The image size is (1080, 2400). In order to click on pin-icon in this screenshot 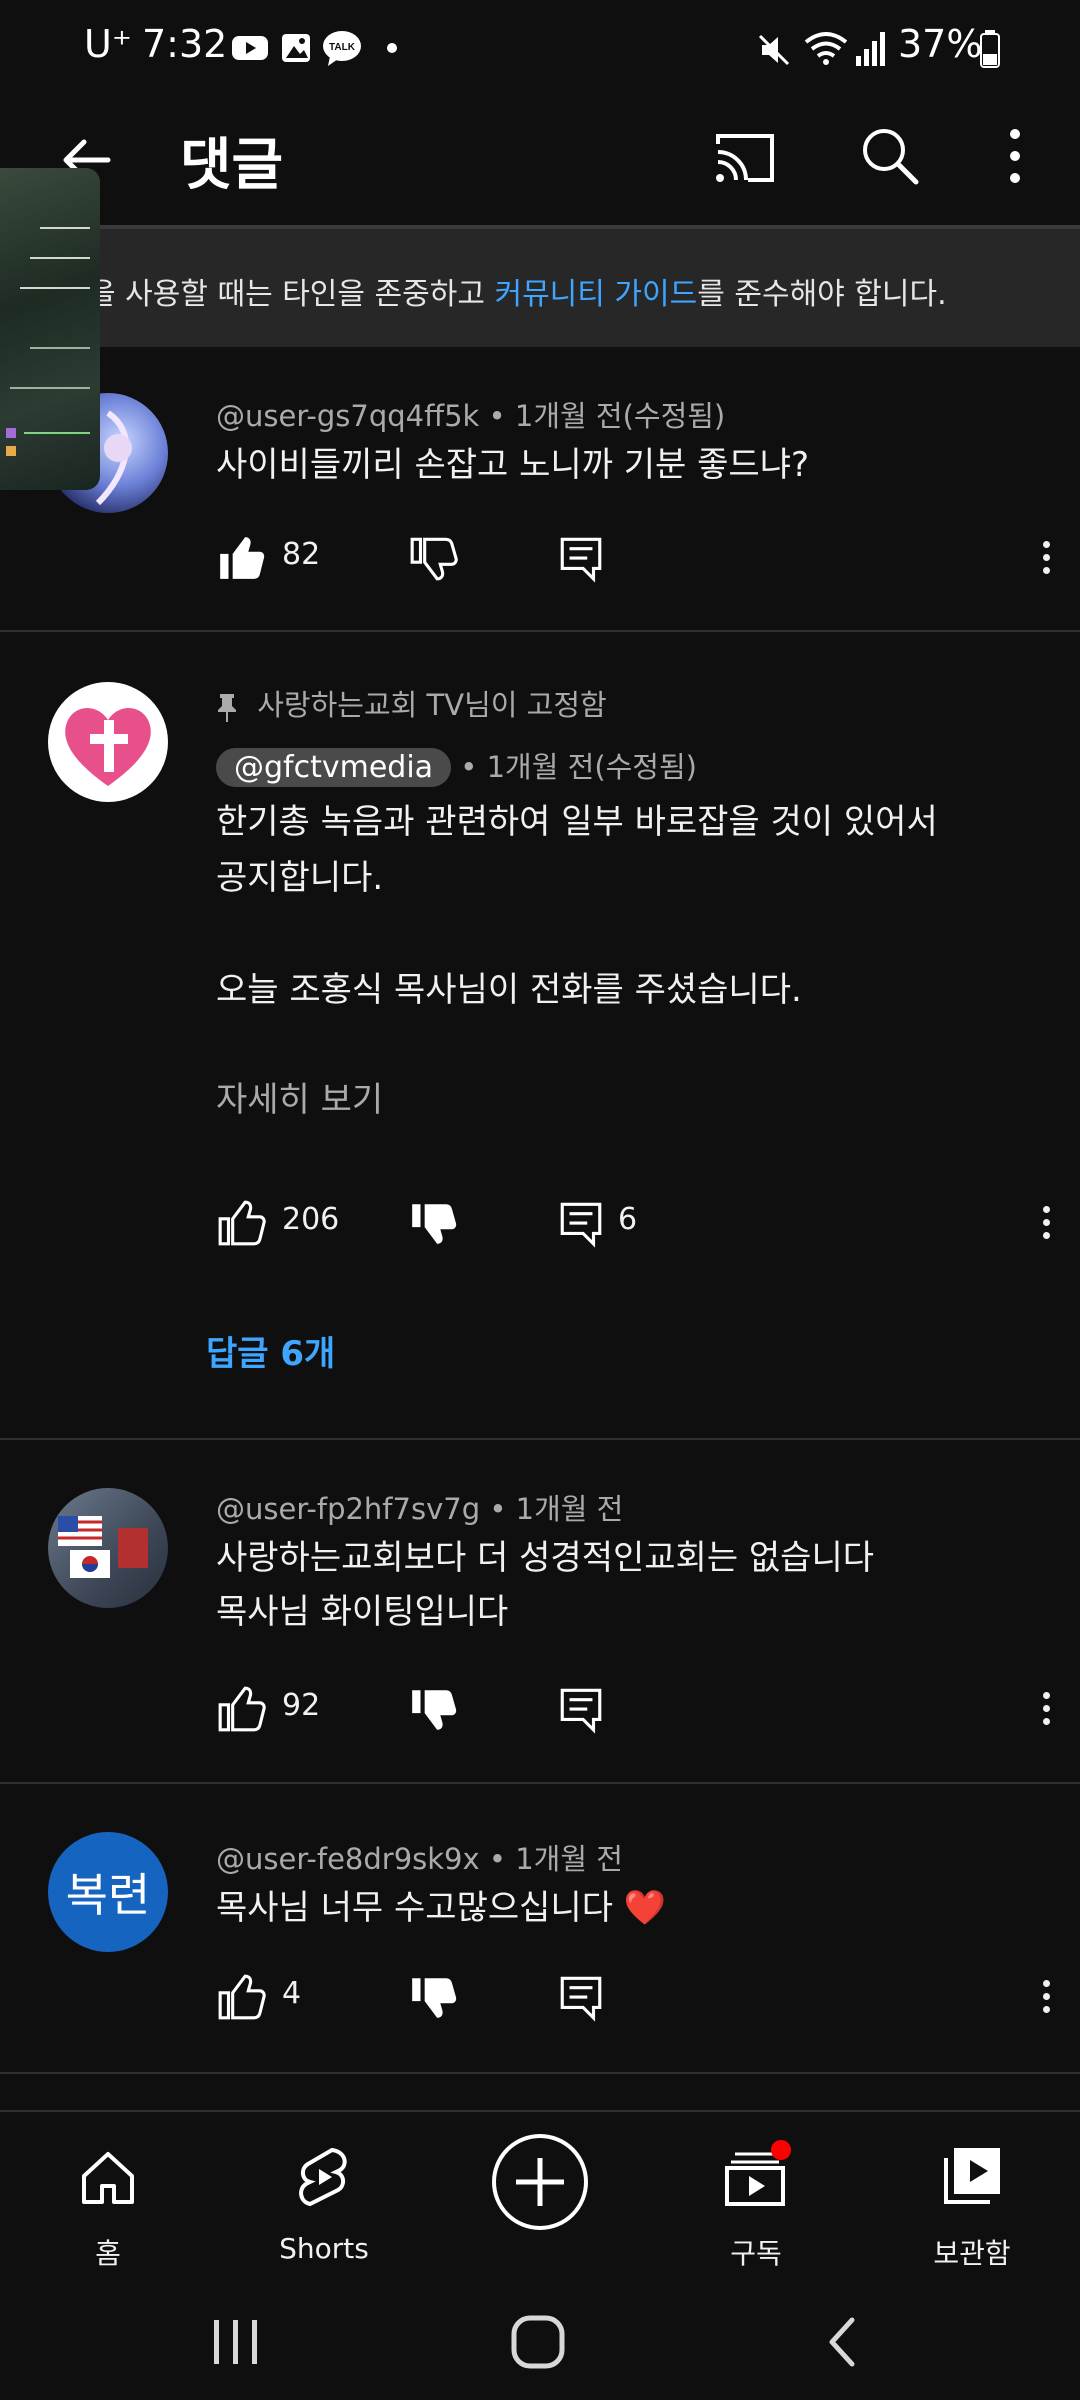, I will do `click(227, 708)`.